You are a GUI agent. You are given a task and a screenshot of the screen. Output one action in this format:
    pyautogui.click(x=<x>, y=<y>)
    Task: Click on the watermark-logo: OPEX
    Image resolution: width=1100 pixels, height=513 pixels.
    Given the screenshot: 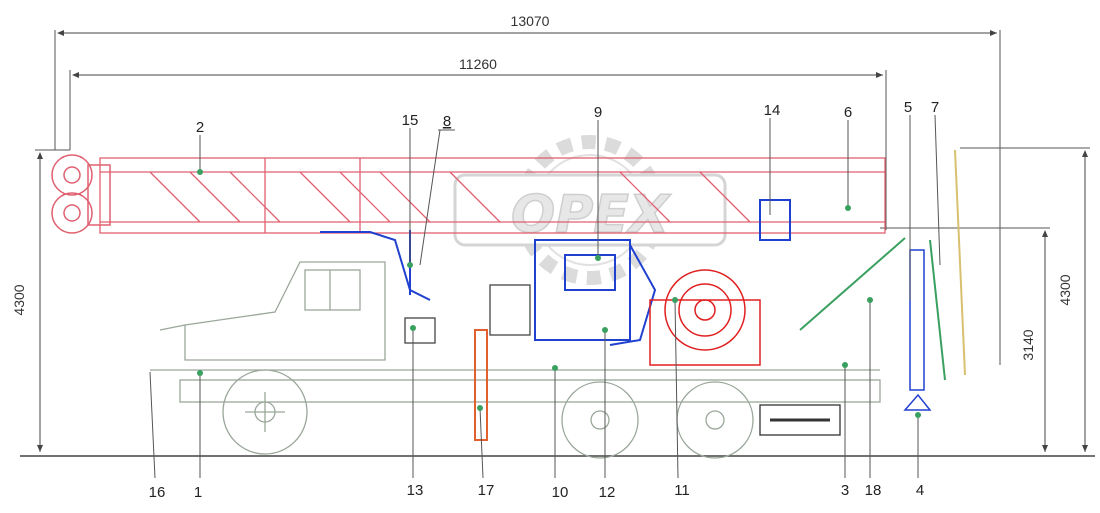 What is the action you would take?
    pyautogui.click(x=590, y=210)
    